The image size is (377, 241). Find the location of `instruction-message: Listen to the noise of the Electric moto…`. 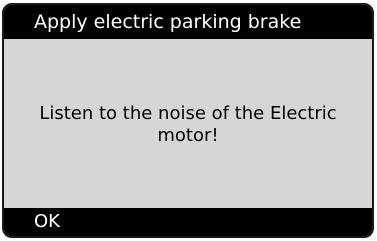

instruction-message: Listen to the noise of the Electric moto… is located at coordinates (188, 124).